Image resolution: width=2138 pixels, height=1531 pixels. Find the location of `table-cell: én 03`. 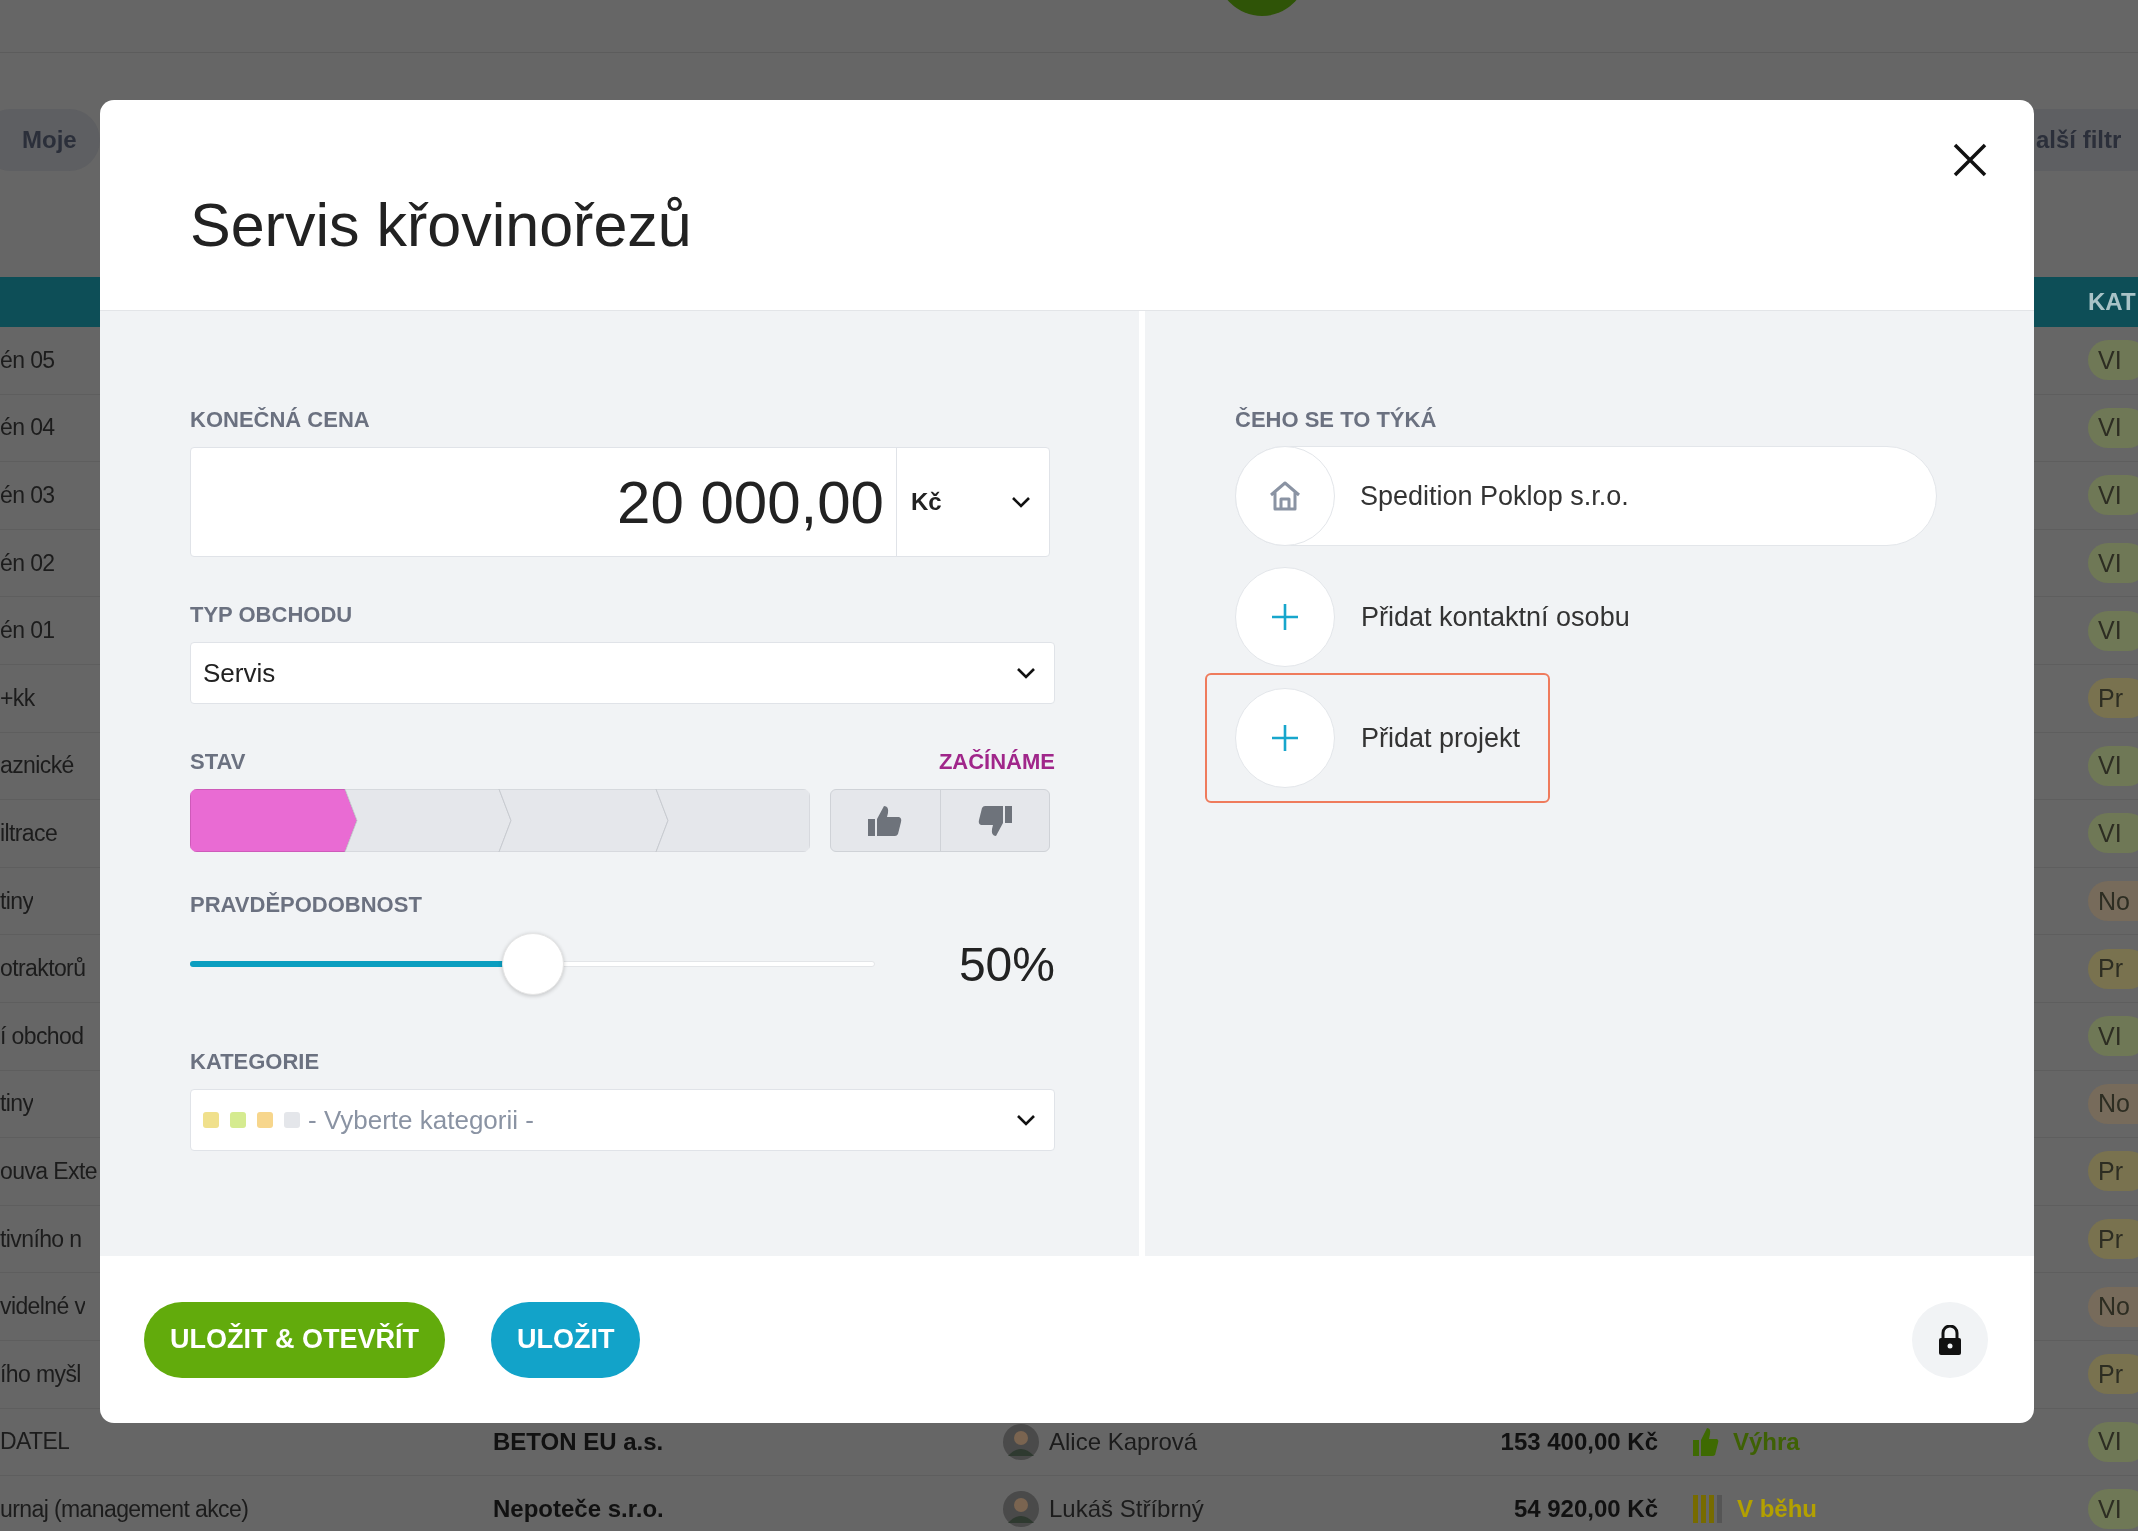

table-cell: én 03 is located at coordinates (27, 495).